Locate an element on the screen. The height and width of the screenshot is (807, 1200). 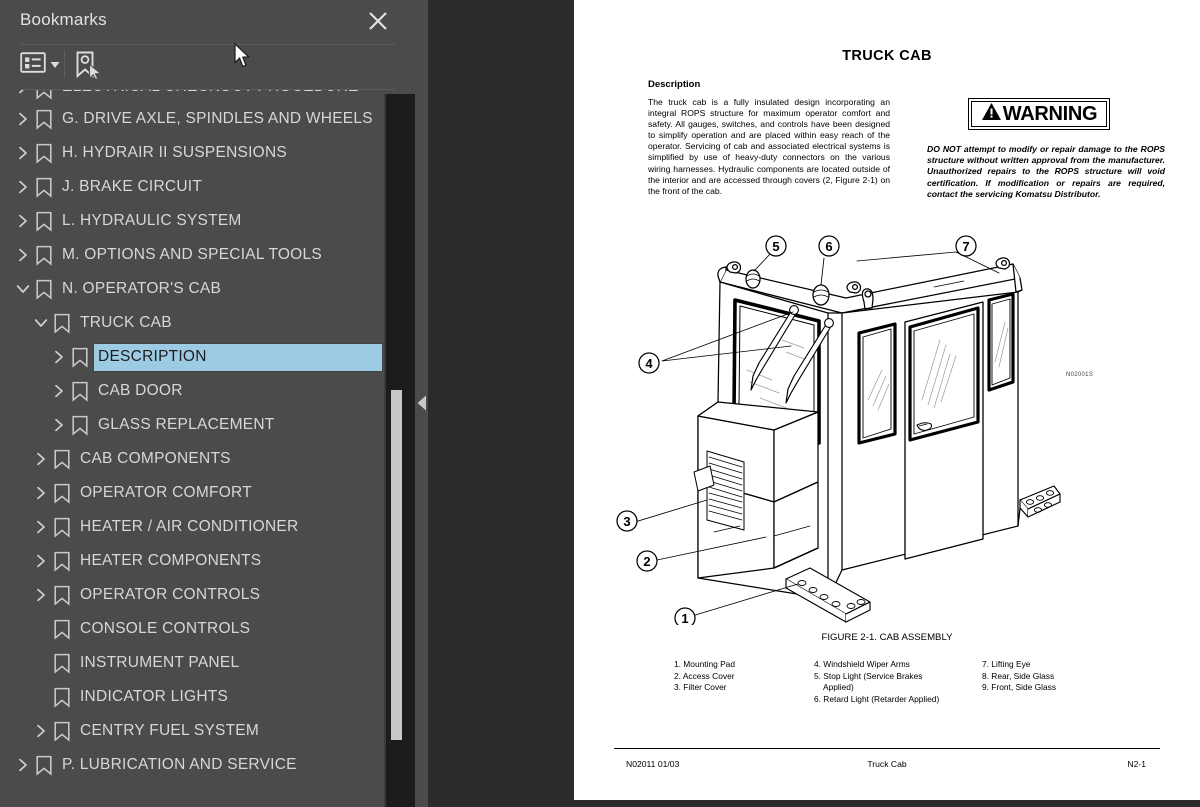
bookmark-tree-item: HEATER COMPONENTS is located at coordinates (199, 561).